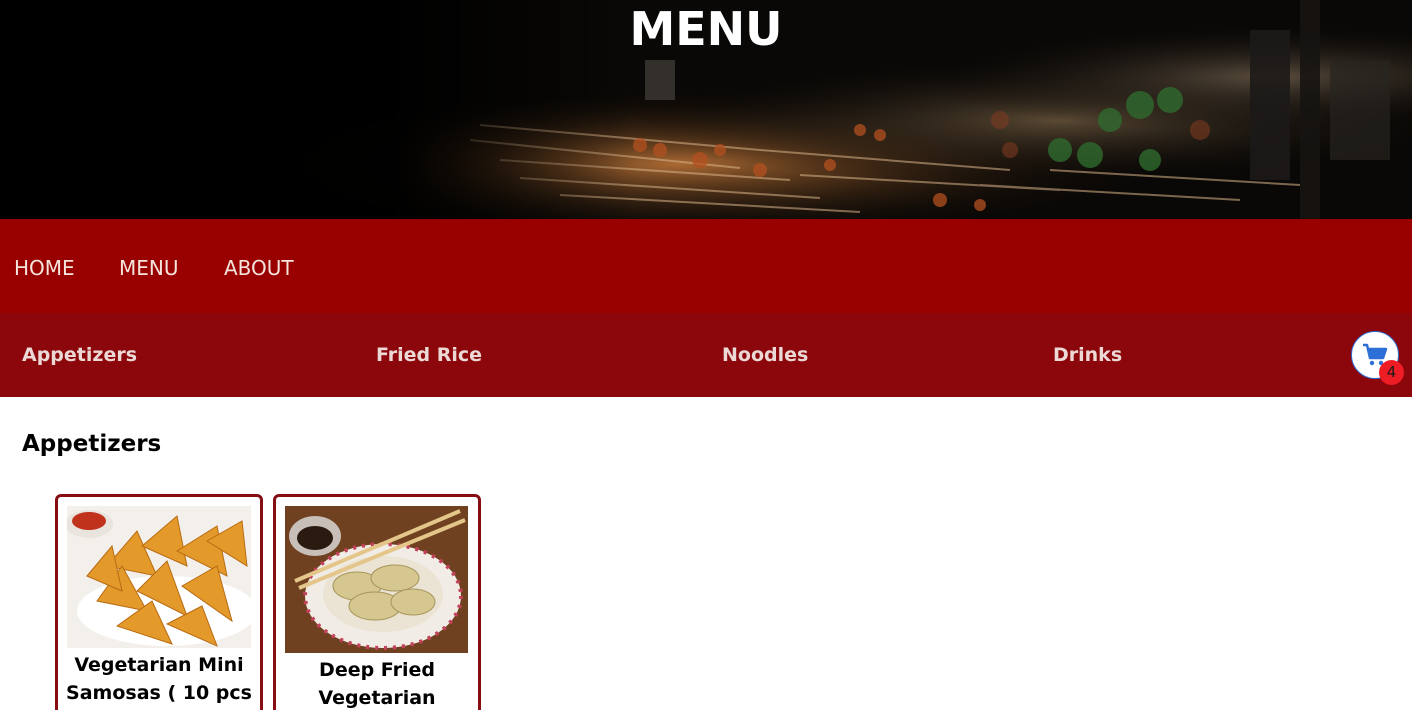  Describe the element at coordinates (429, 355) in the screenshot. I see `category-fried-rice: Fried Rice` at that location.